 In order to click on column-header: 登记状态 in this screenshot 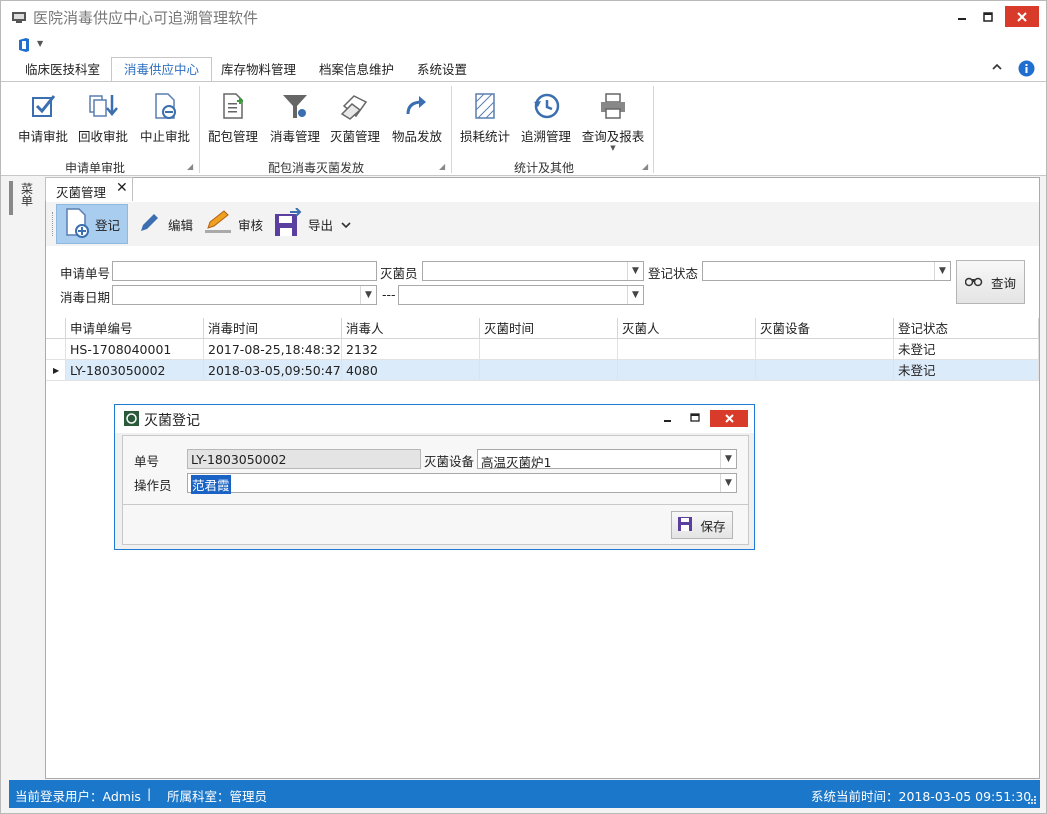, I will do `click(966, 328)`.